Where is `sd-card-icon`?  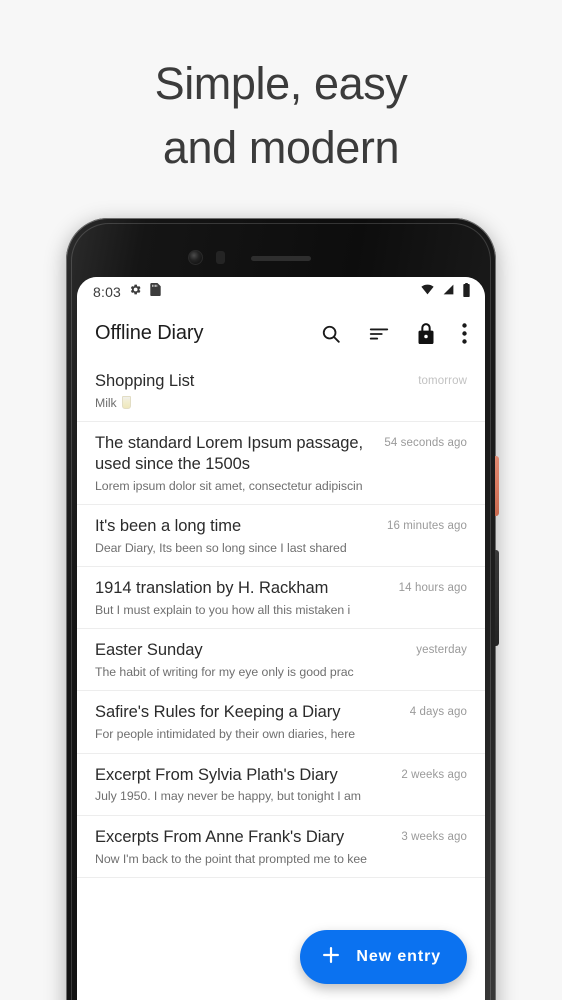 sd-card-icon is located at coordinates (155, 292).